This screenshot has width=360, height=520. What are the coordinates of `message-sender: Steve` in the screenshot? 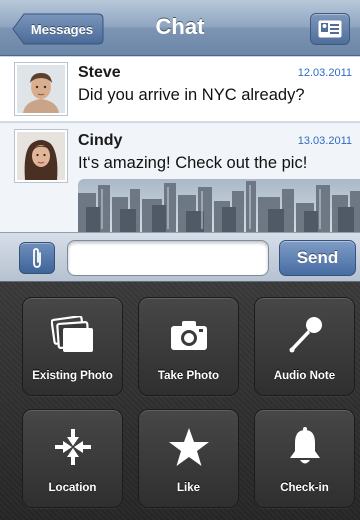 It's located at (99, 72).